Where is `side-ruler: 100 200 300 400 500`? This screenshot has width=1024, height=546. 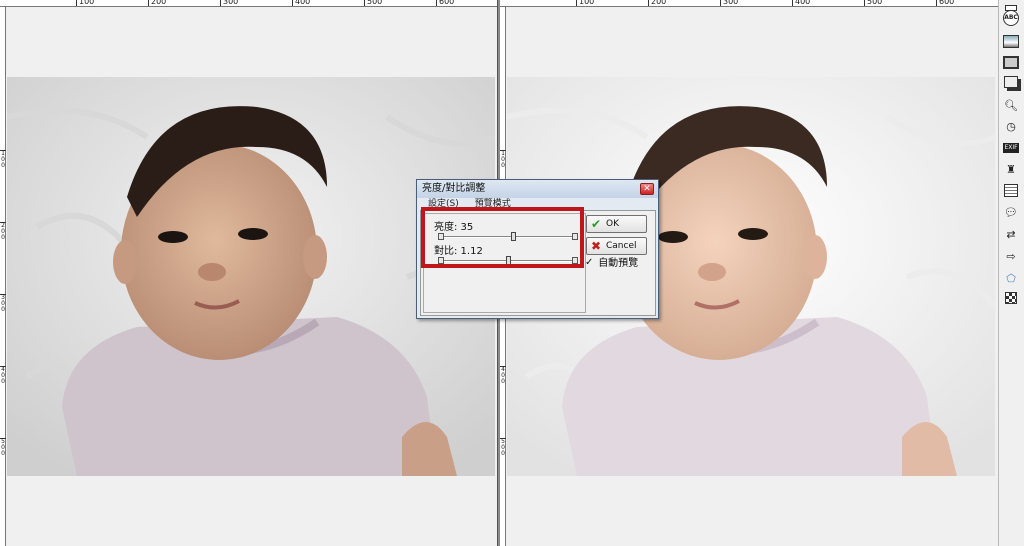
side-ruler: 100 200 300 400 500 is located at coordinates (3, 276).